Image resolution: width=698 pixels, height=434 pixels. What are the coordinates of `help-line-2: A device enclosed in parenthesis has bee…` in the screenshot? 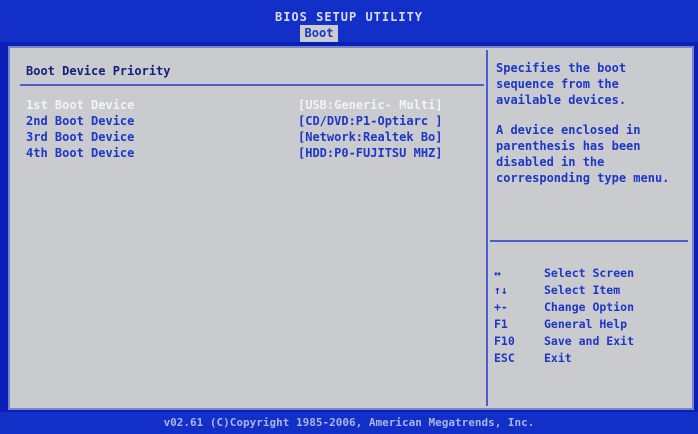 It's located at (583, 154).